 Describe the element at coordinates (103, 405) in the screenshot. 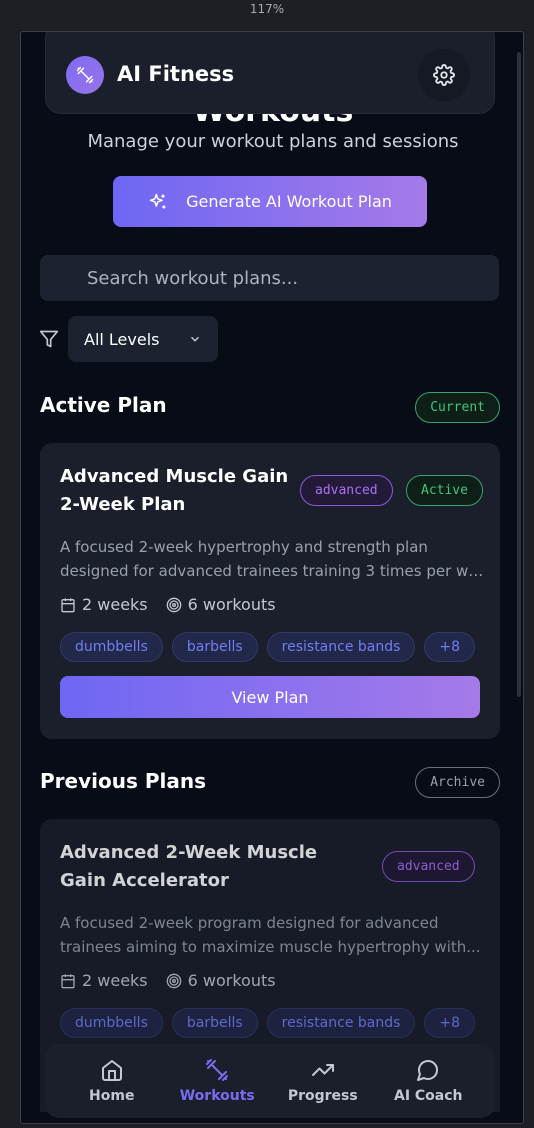

I see `active-plan-heading: Active Plan` at that location.